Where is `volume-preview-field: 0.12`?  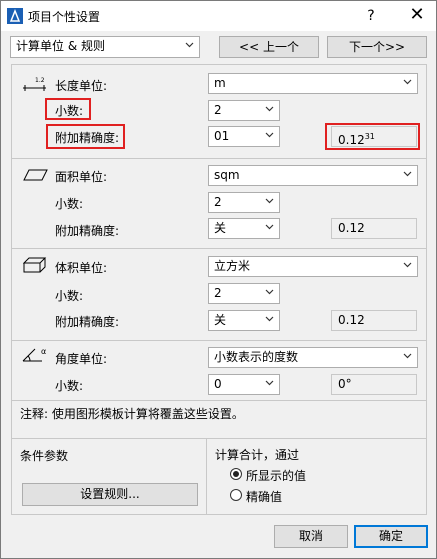
volume-preview-field: 0.12 is located at coordinates (374, 320).